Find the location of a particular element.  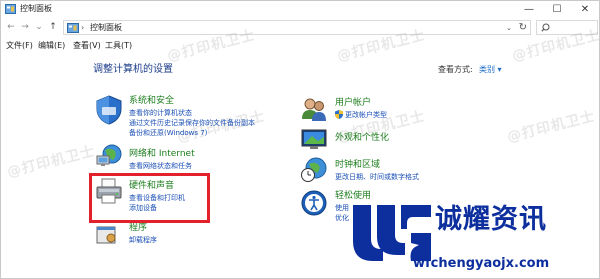

up-arrow-icon: ↑ is located at coordinates (53, 27).